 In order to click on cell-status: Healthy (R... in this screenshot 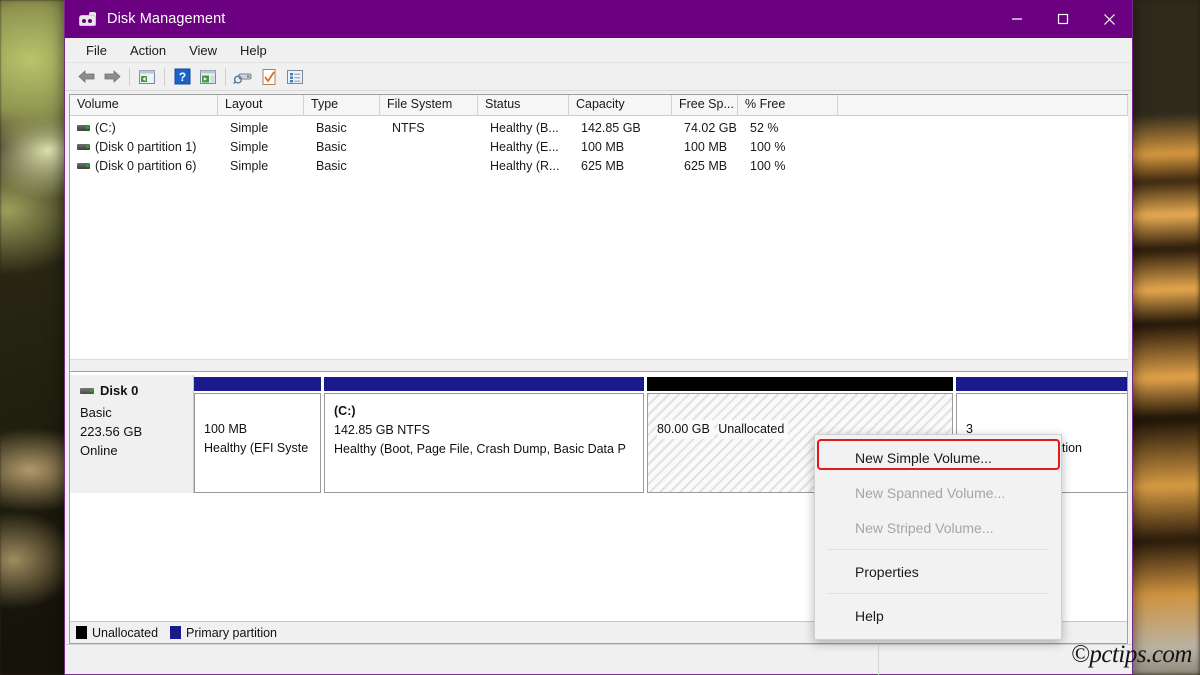, I will do `click(525, 165)`.